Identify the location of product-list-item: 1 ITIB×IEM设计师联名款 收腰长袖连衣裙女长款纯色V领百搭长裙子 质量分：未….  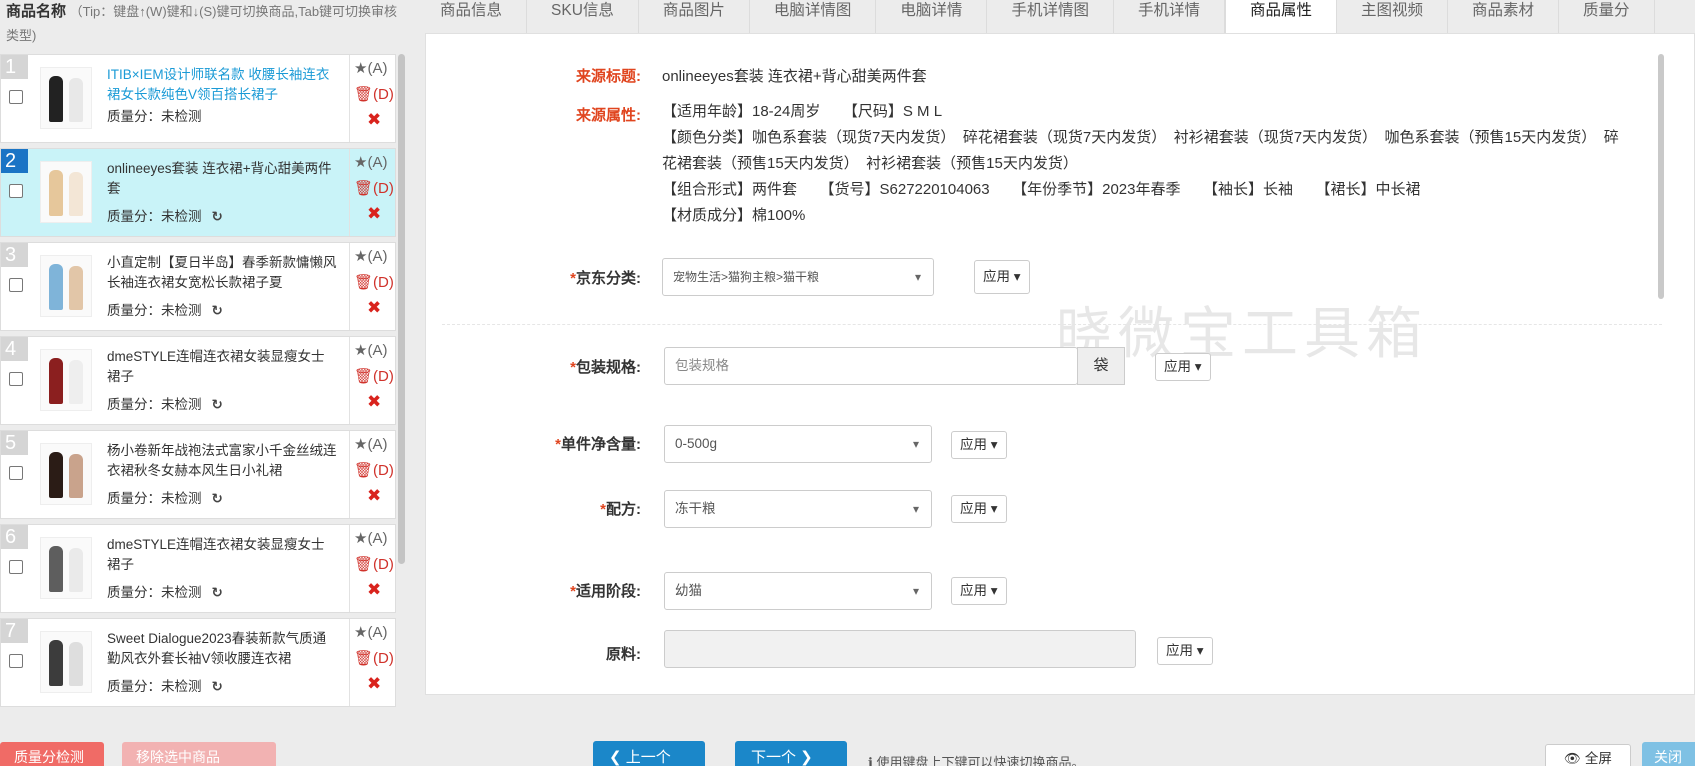
(198, 98).